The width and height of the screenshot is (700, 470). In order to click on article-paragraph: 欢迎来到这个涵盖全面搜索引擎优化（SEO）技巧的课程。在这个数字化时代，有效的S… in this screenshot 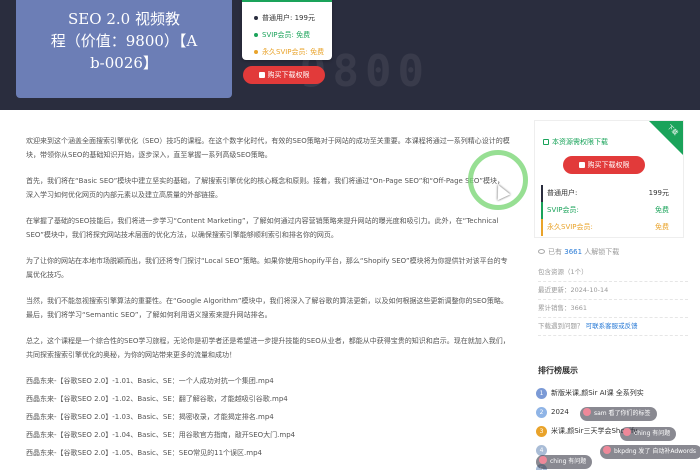, I will do `click(268, 148)`.